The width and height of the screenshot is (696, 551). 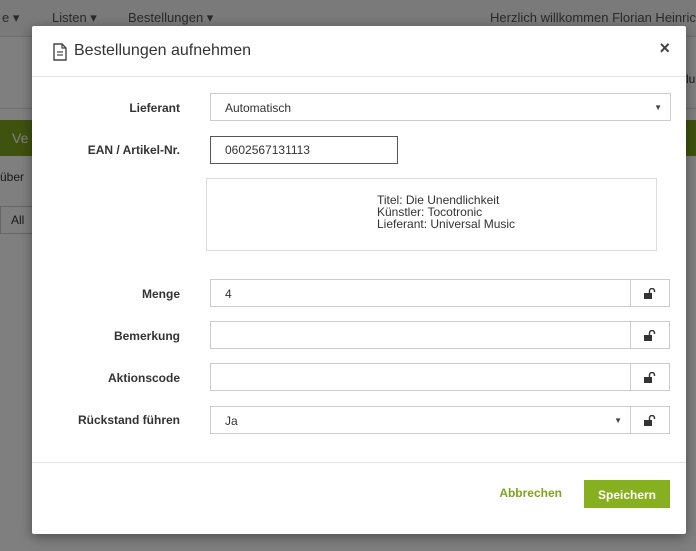 I want to click on remark-input, so click(x=420, y=335).